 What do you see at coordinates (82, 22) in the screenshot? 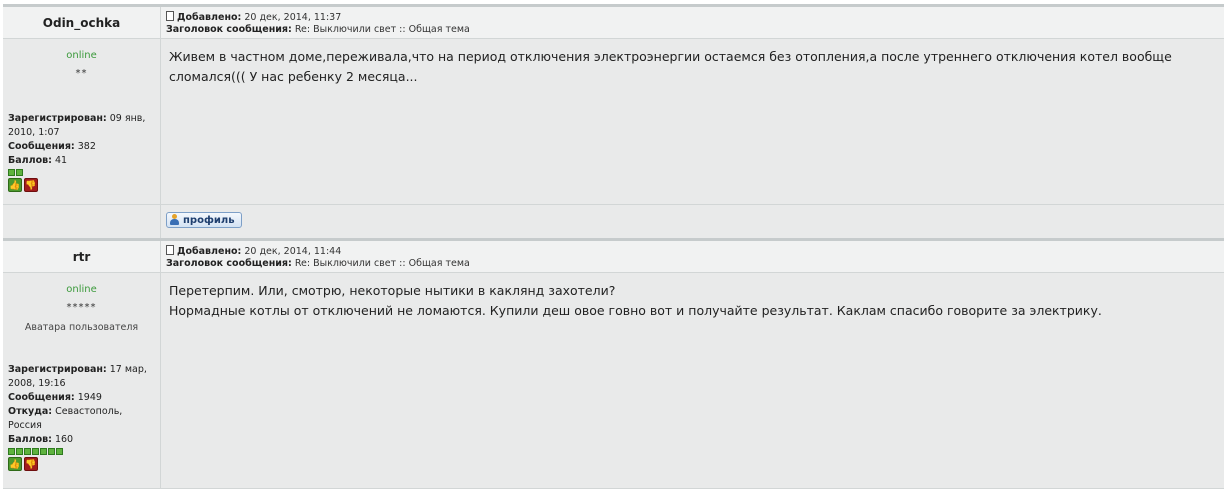
I see `author-name: Odin_ochka` at bounding box center [82, 22].